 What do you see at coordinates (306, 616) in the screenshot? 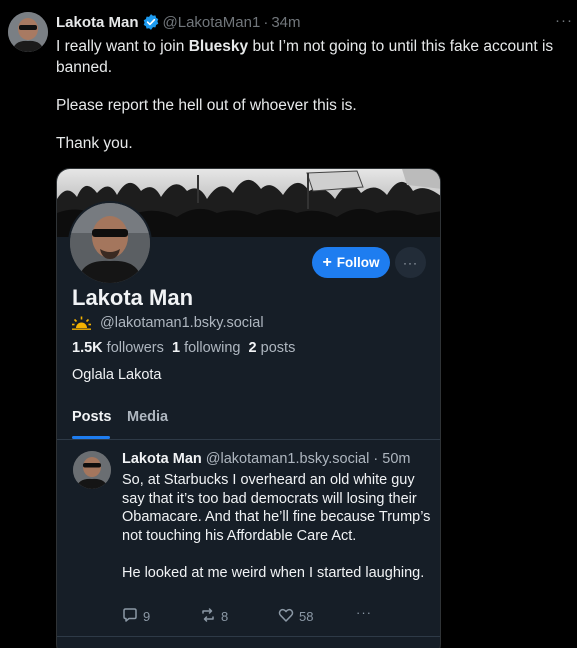
I see `like-count: 58` at bounding box center [306, 616].